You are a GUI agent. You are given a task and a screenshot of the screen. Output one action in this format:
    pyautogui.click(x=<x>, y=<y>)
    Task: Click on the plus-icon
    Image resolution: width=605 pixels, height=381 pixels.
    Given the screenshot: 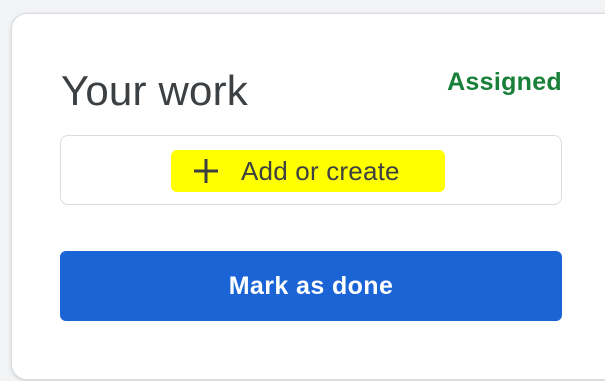 What is the action you would take?
    pyautogui.click(x=206, y=171)
    